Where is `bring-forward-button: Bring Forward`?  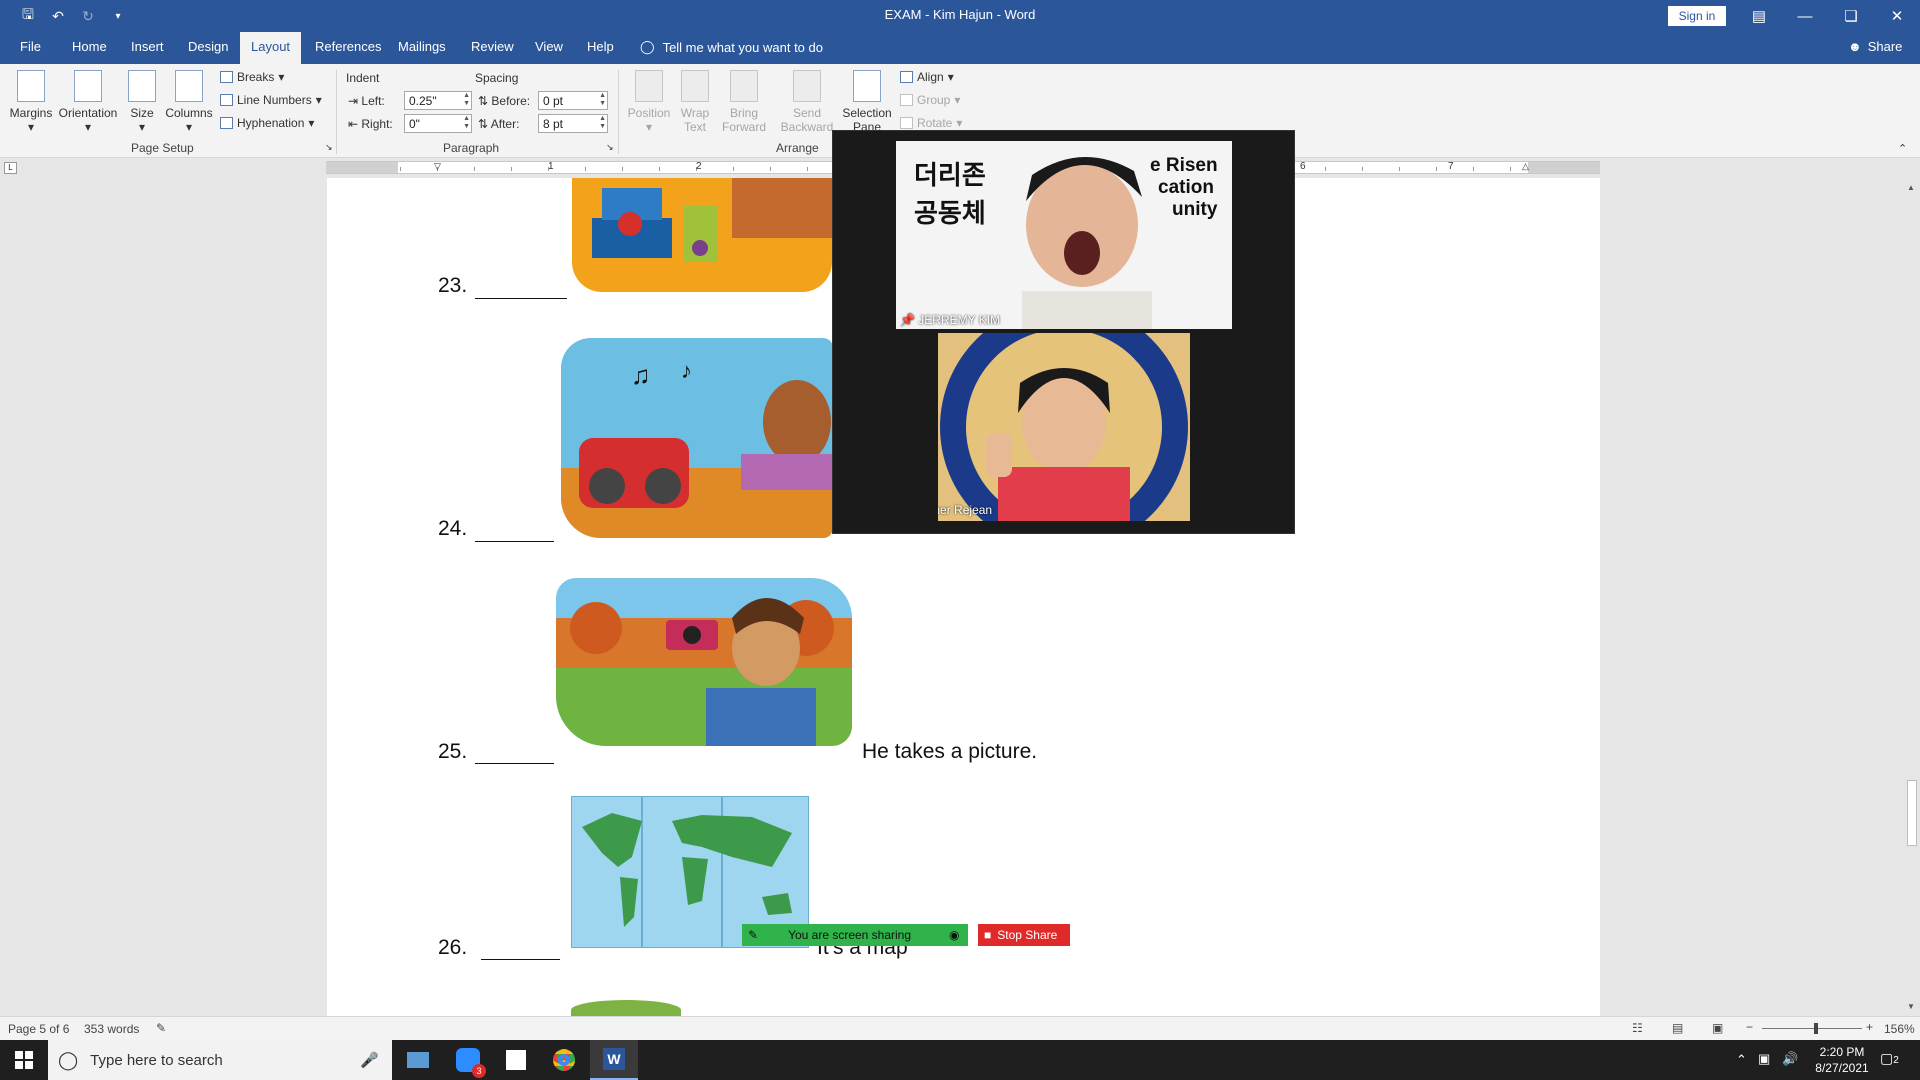
bring-forward-button: Bring Forward is located at coordinates (744, 99).